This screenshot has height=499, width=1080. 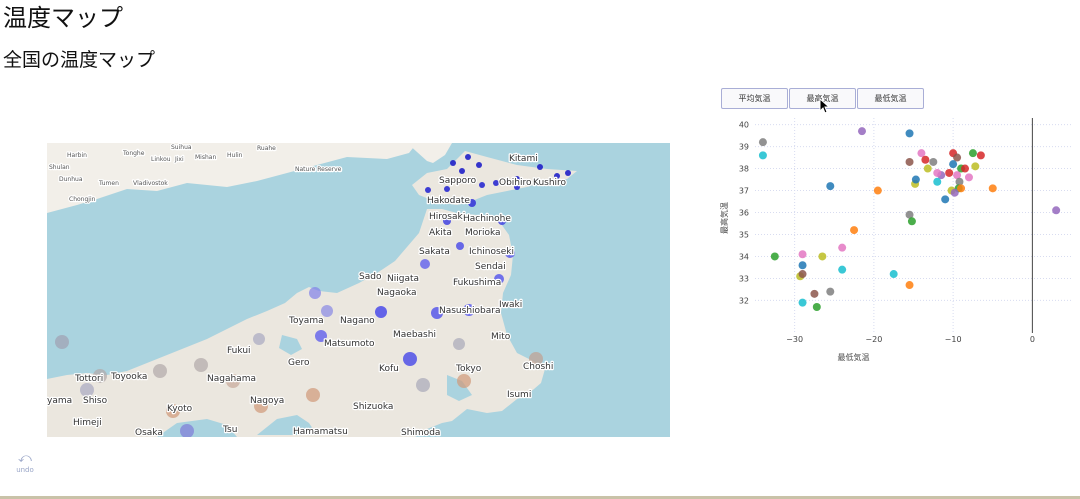 I want to click on map-label: Ruahe, so click(x=266, y=148).